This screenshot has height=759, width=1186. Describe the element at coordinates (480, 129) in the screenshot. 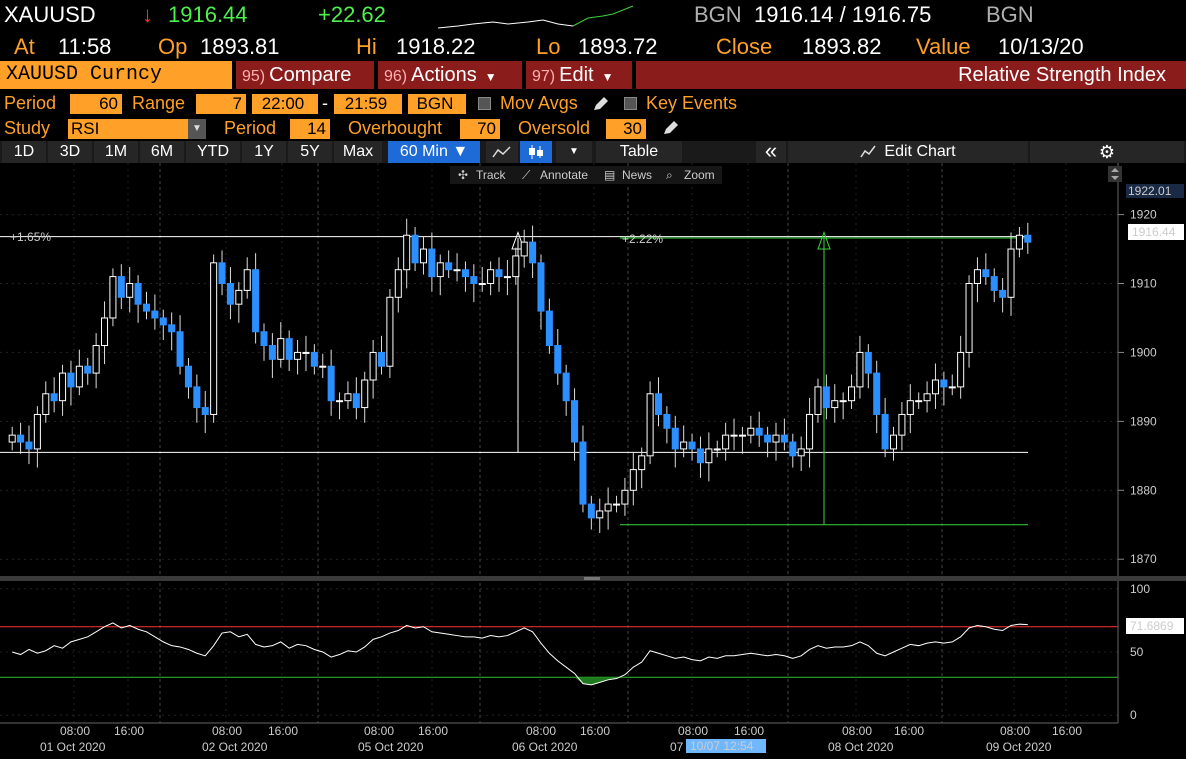

I see `overbought-field: 70` at that location.